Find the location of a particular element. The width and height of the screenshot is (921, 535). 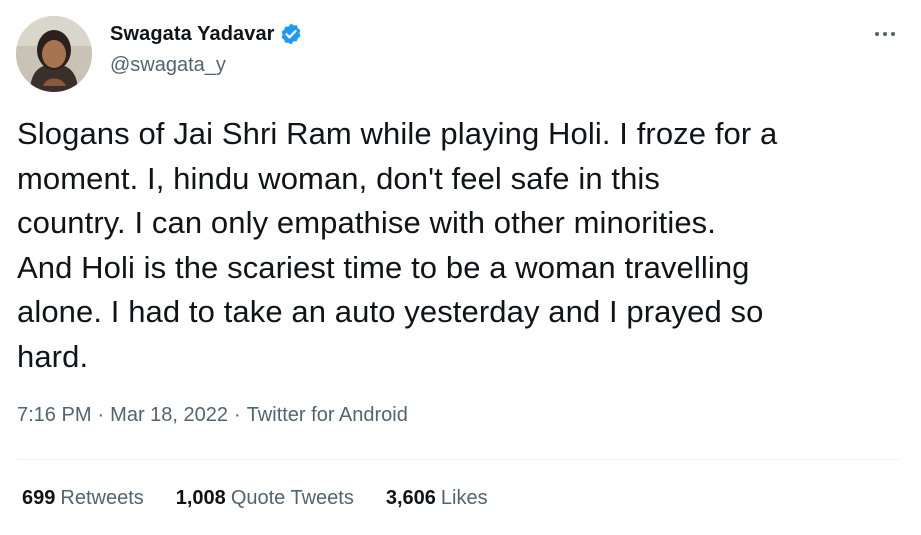

engagement-stats: 699 Retweets 1,008 Quote Tweets 3,606 Likes is located at coordinates (271, 498).